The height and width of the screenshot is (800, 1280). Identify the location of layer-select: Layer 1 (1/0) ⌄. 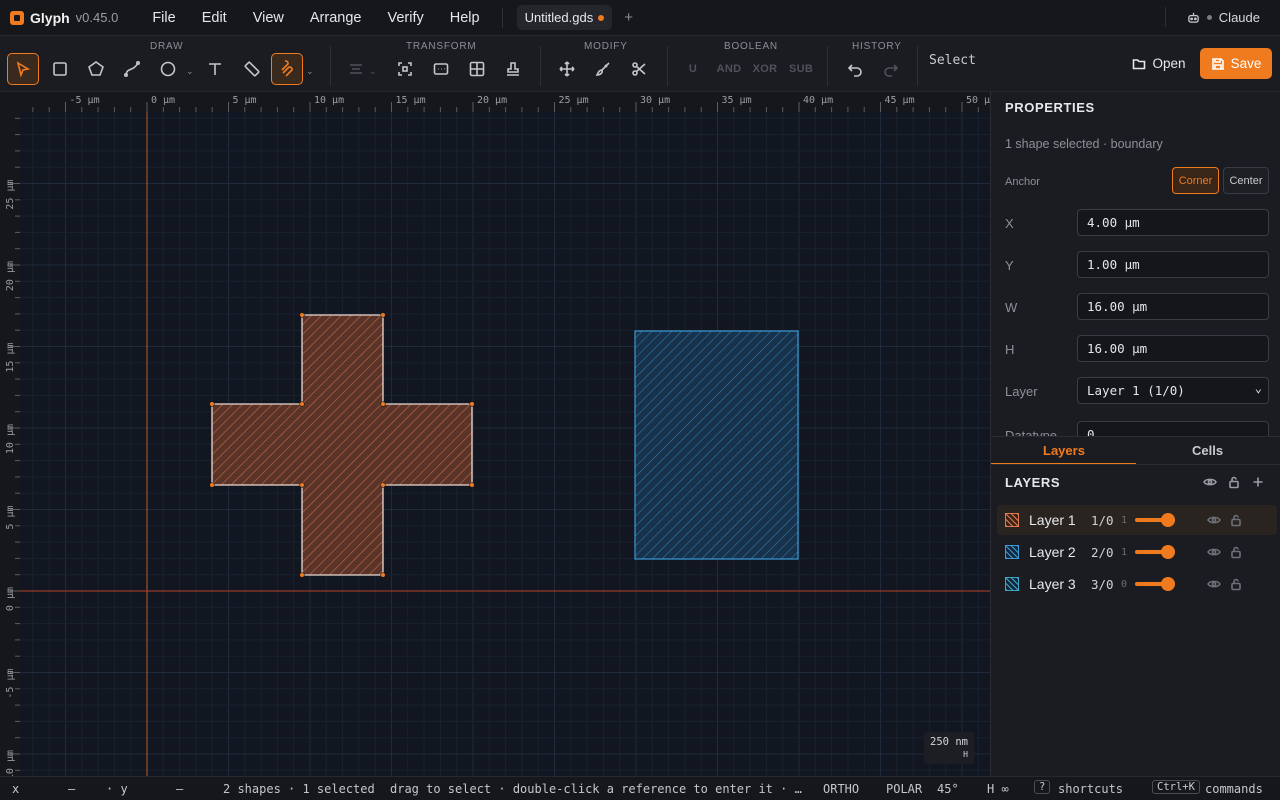
(1173, 390).